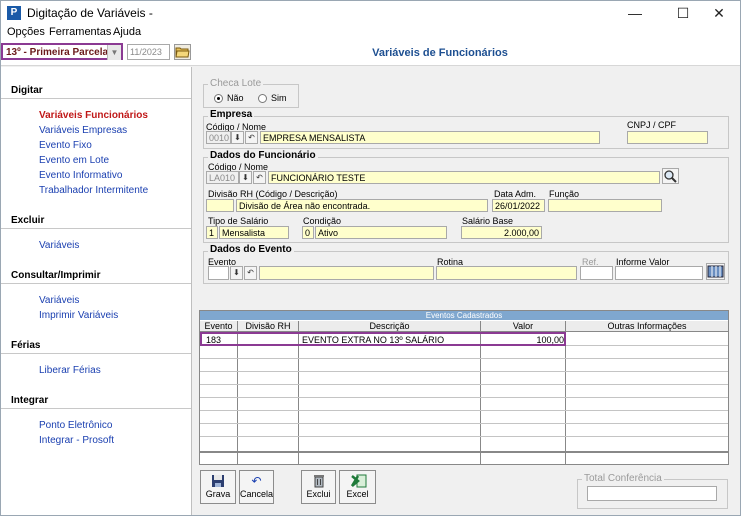 This screenshot has height=516, width=741. I want to click on menu-ajuda: Ajuda, so click(127, 32).